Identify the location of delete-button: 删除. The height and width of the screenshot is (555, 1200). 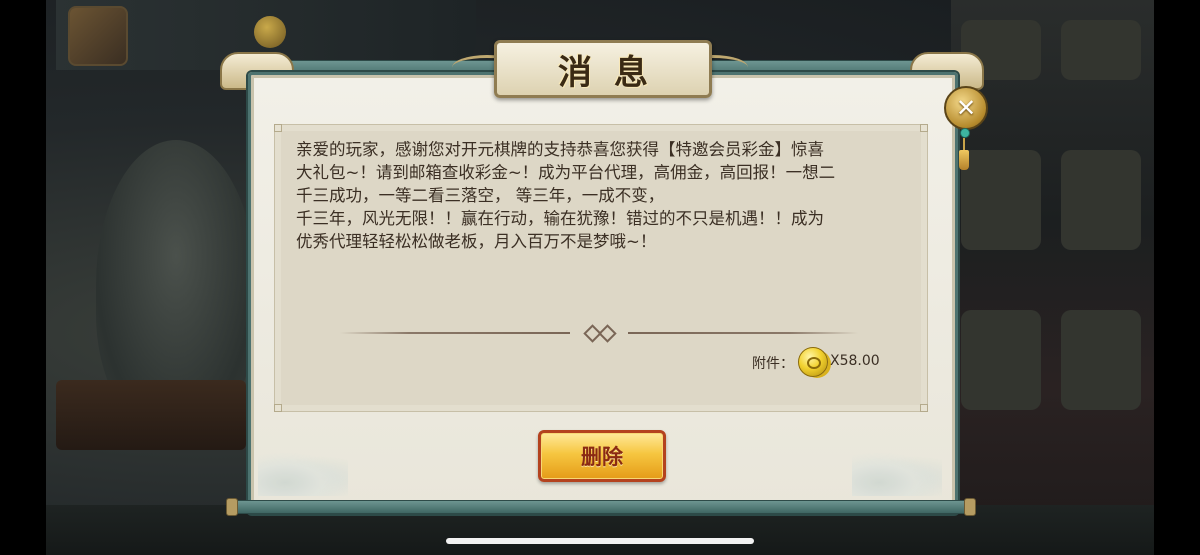
(602, 456).